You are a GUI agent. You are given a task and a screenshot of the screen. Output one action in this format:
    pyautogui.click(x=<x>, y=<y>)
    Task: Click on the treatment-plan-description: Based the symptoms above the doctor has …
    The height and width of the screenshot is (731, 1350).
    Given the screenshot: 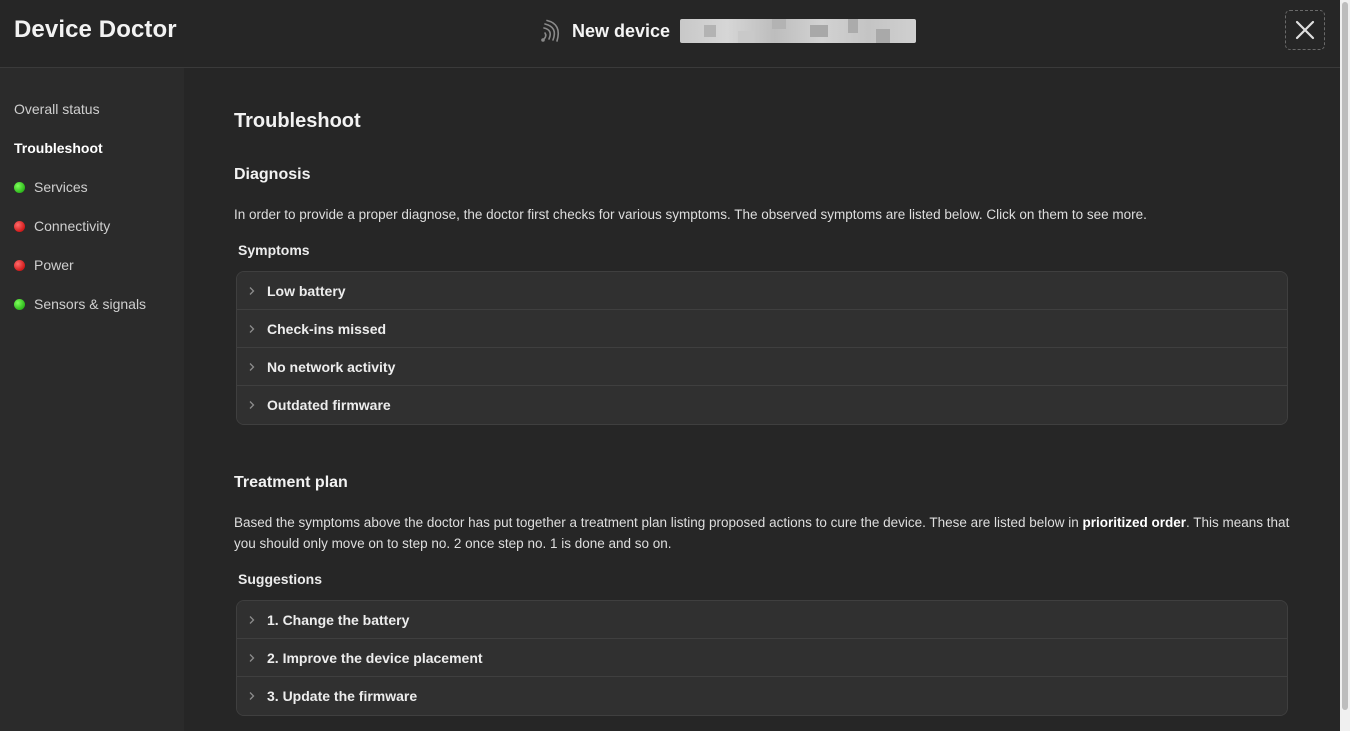 What is the action you would take?
    pyautogui.click(x=764, y=533)
    